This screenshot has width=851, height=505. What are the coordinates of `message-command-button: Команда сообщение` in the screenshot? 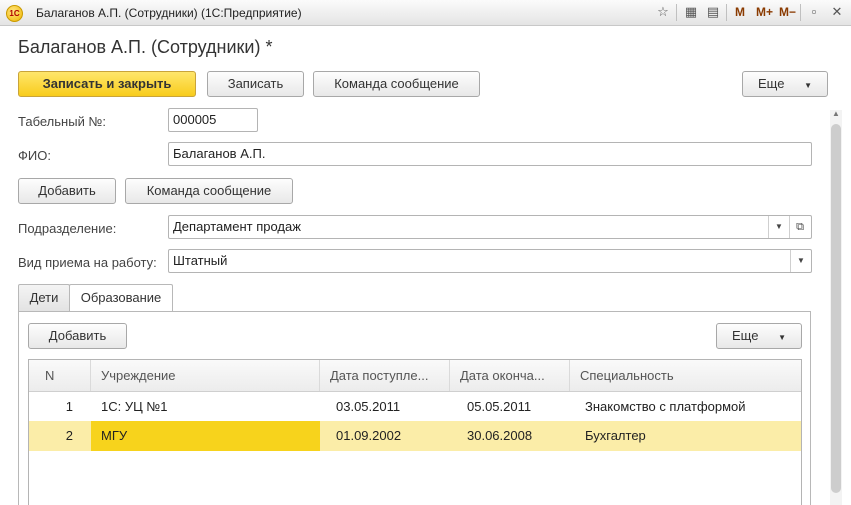 It's located at (396, 84).